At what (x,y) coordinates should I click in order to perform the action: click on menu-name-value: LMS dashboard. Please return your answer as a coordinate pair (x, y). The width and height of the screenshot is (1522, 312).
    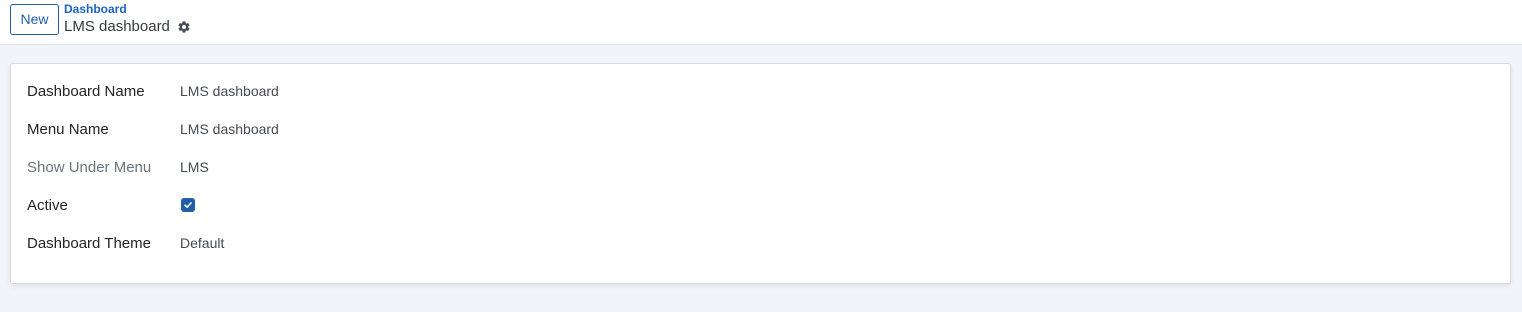
    Looking at the image, I should click on (229, 129).